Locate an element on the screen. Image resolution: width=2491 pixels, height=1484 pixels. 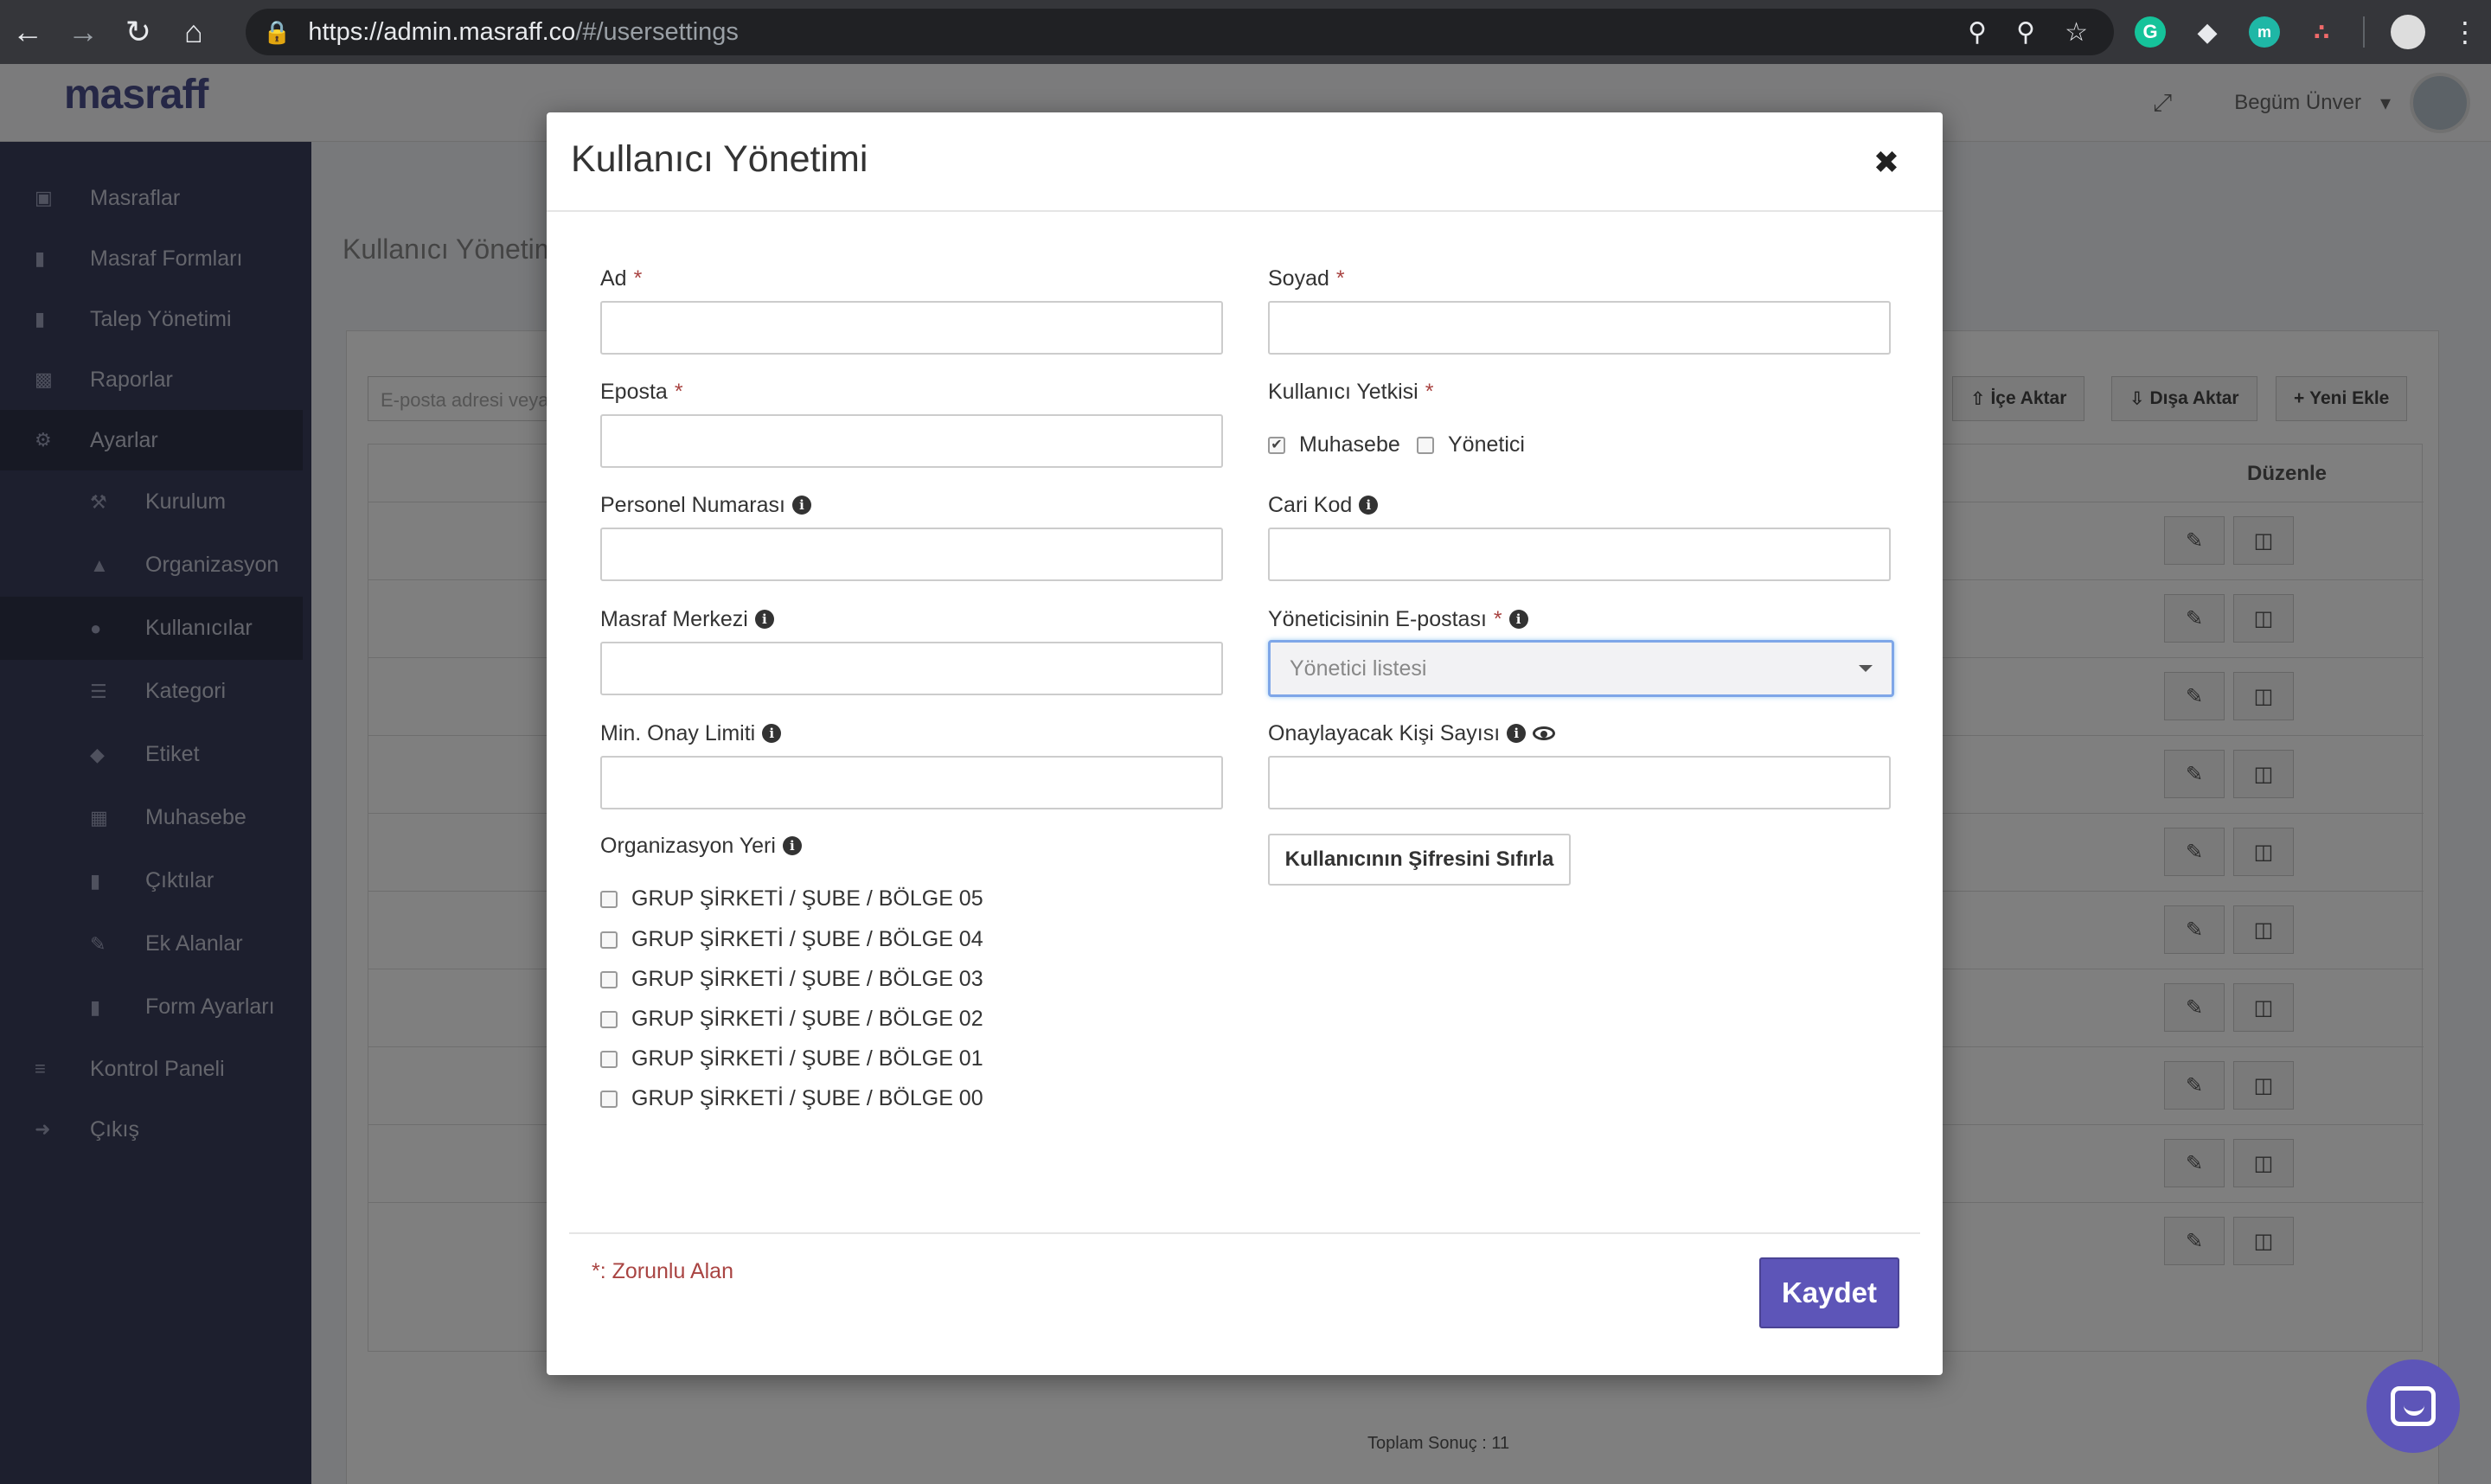
manager-email-select: Yönetici listesi is located at coordinates (1581, 669).